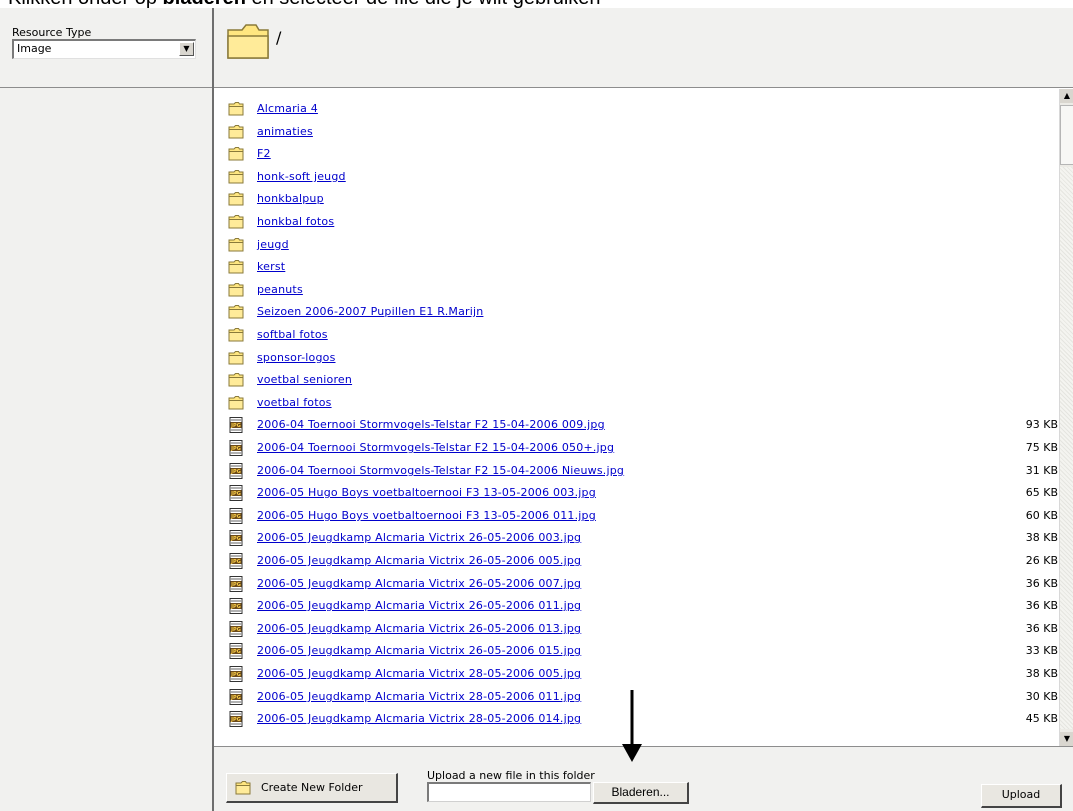 The height and width of the screenshot is (811, 1073). I want to click on folder-row: honkbal fotos, so click(643, 222).